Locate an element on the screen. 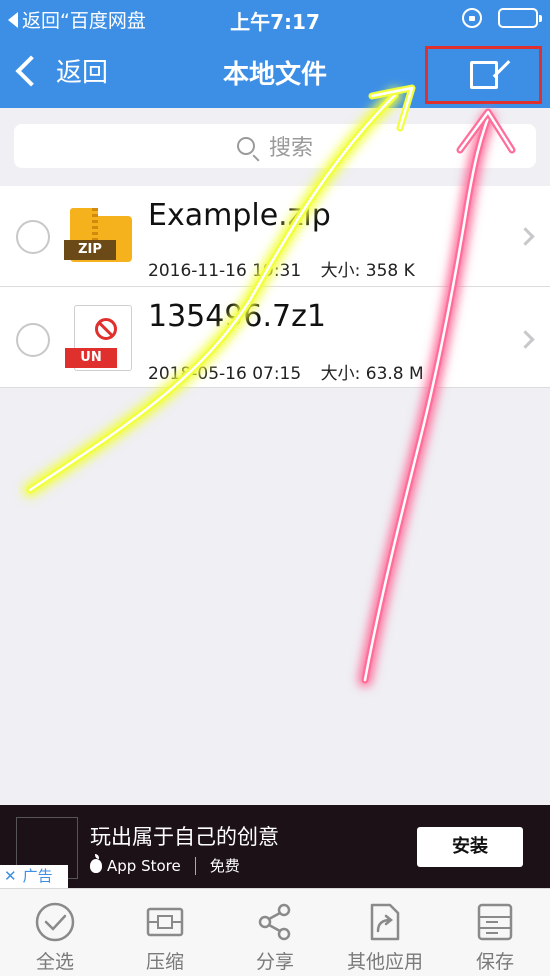 Image resolution: width=550 pixels, height=976 pixels. navigation-bar: 返回 本地文件 is located at coordinates (275, 72).